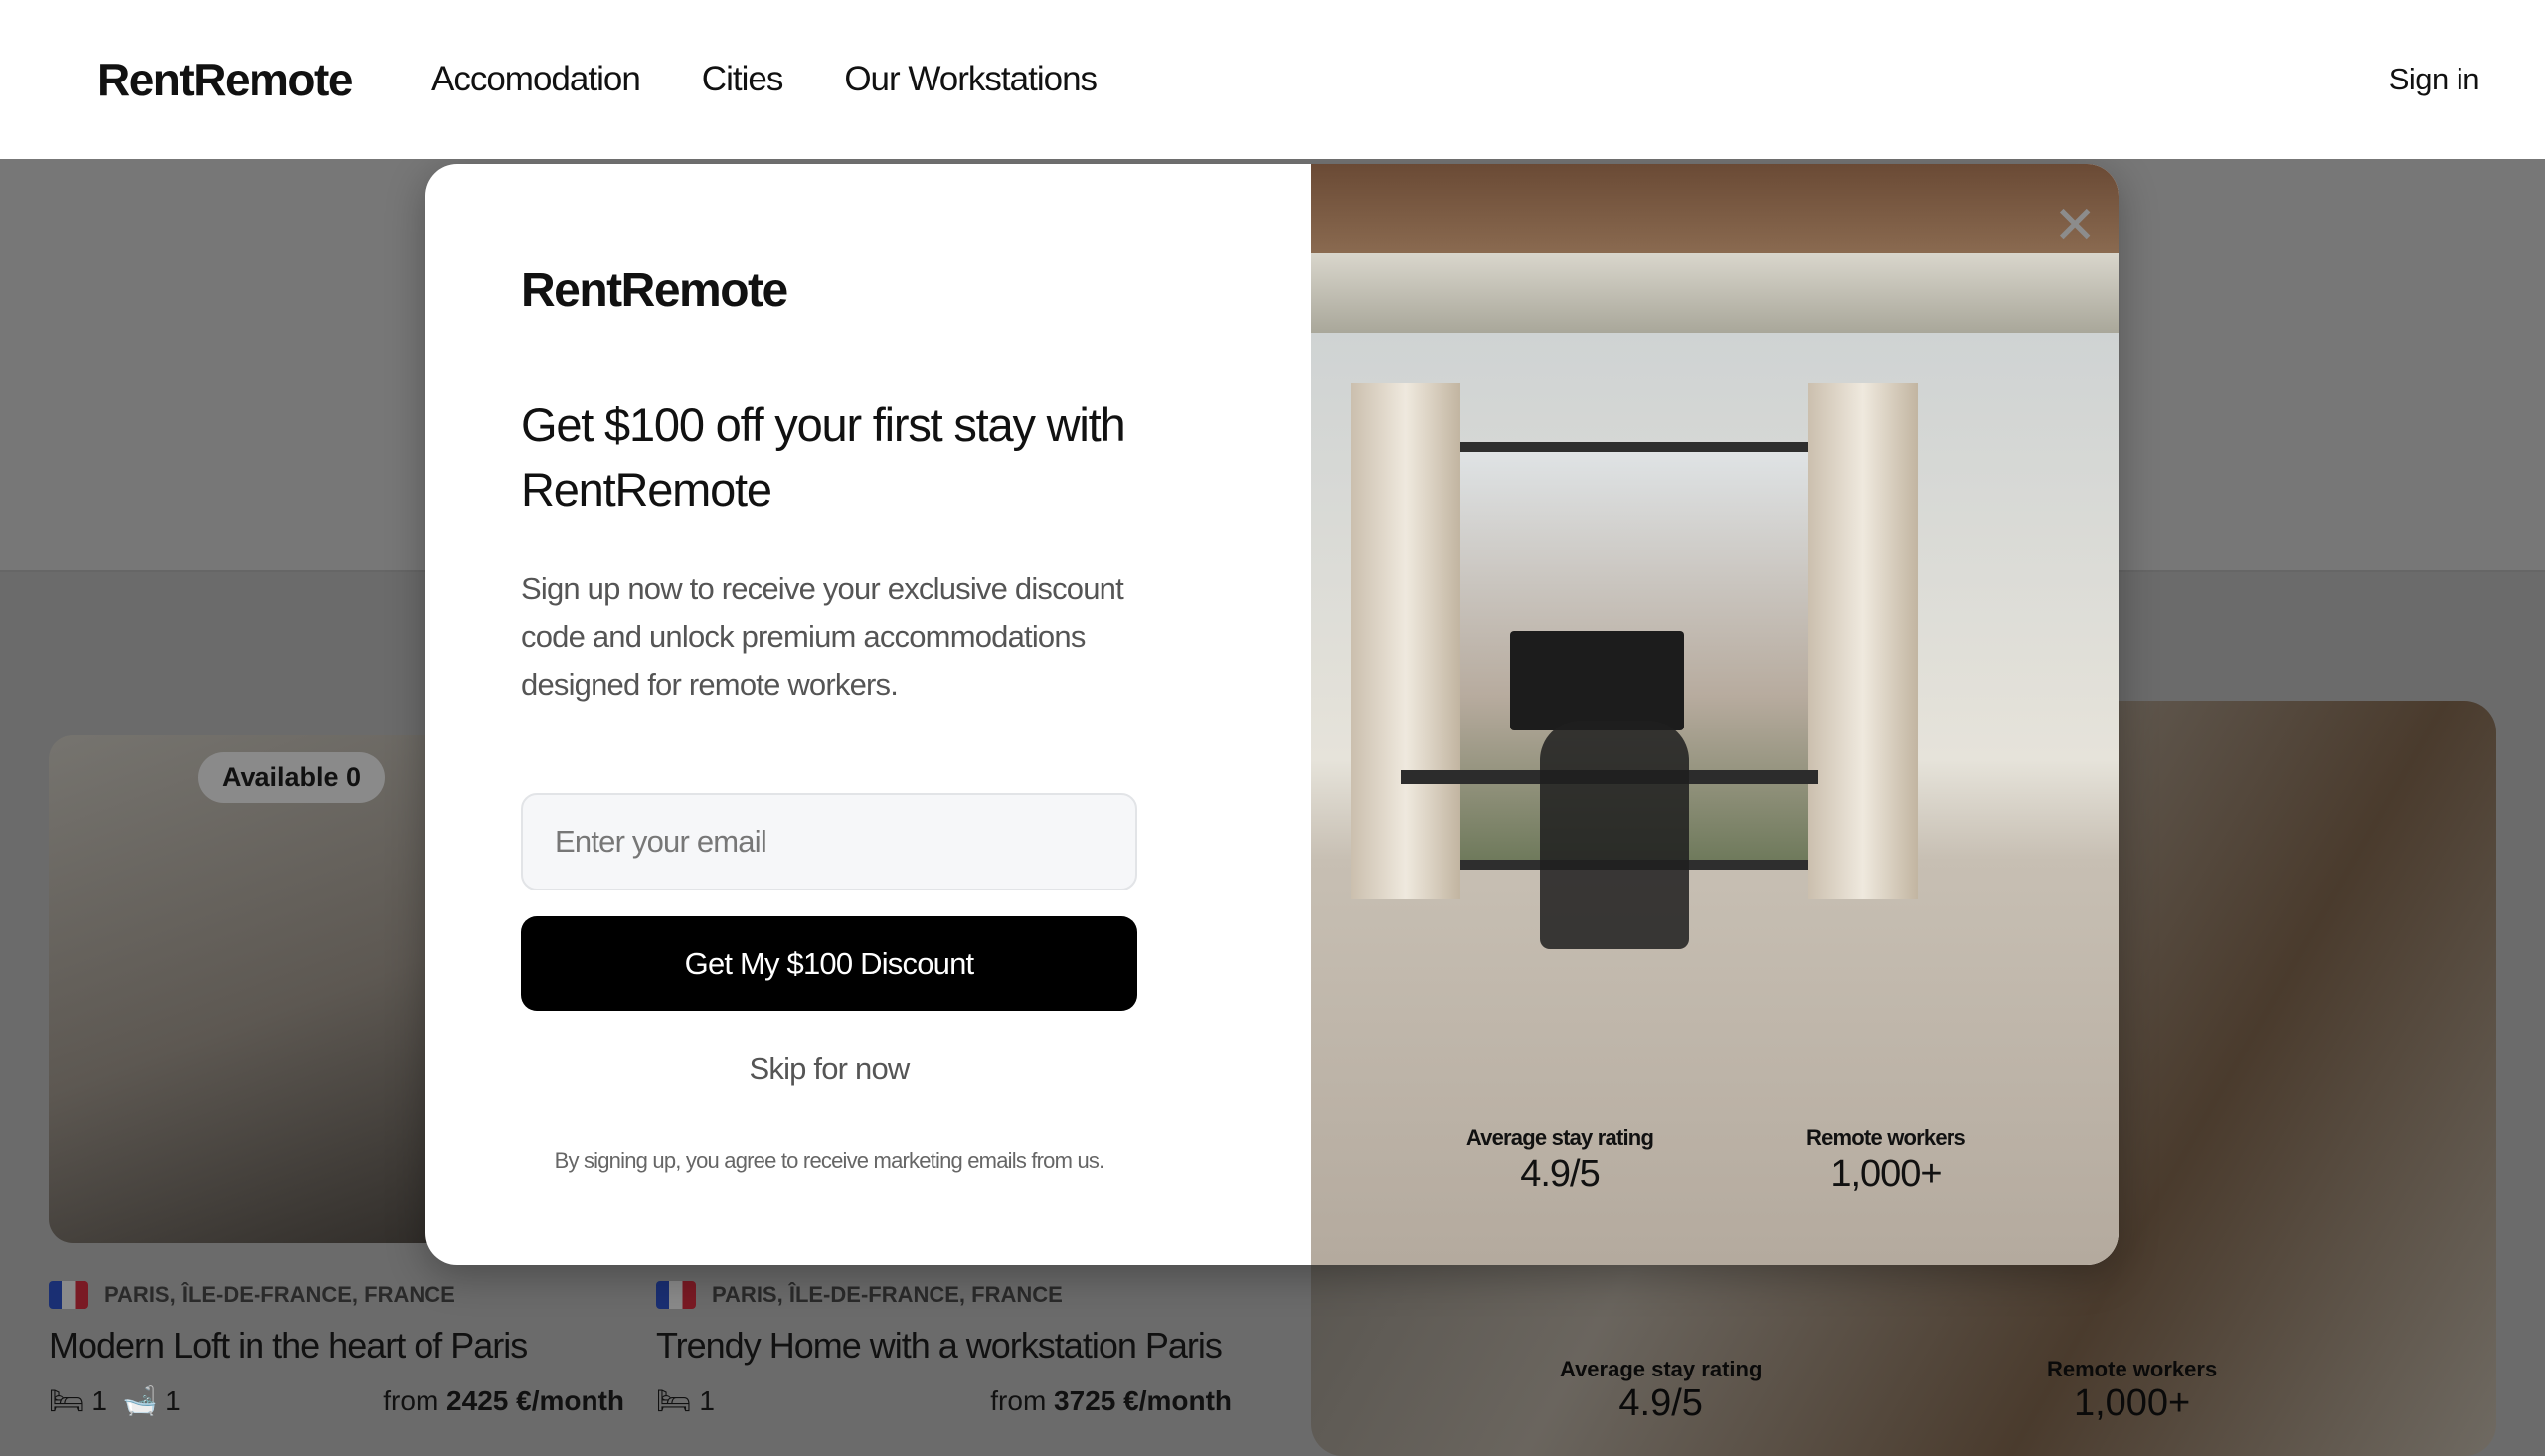 This screenshot has width=2545, height=1456. Describe the element at coordinates (1143, 1400) in the screenshot. I see `listing-price: 3725 €/month` at that location.